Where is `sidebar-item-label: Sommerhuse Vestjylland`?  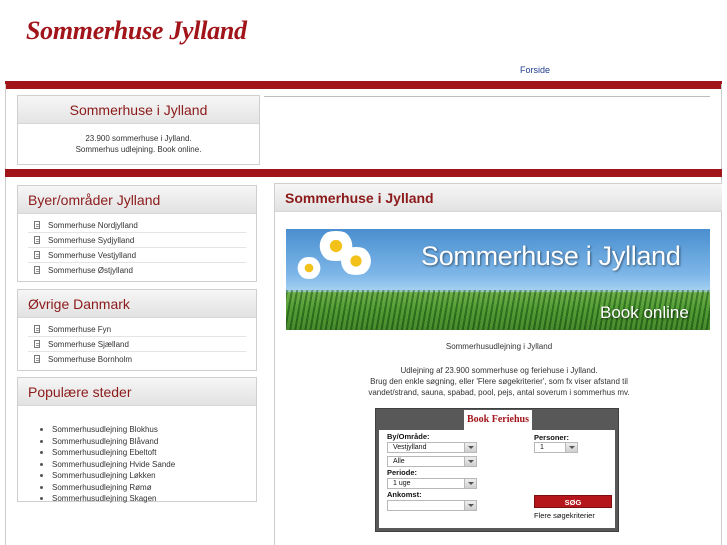 sidebar-item-label: Sommerhuse Vestjylland is located at coordinates (92, 255).